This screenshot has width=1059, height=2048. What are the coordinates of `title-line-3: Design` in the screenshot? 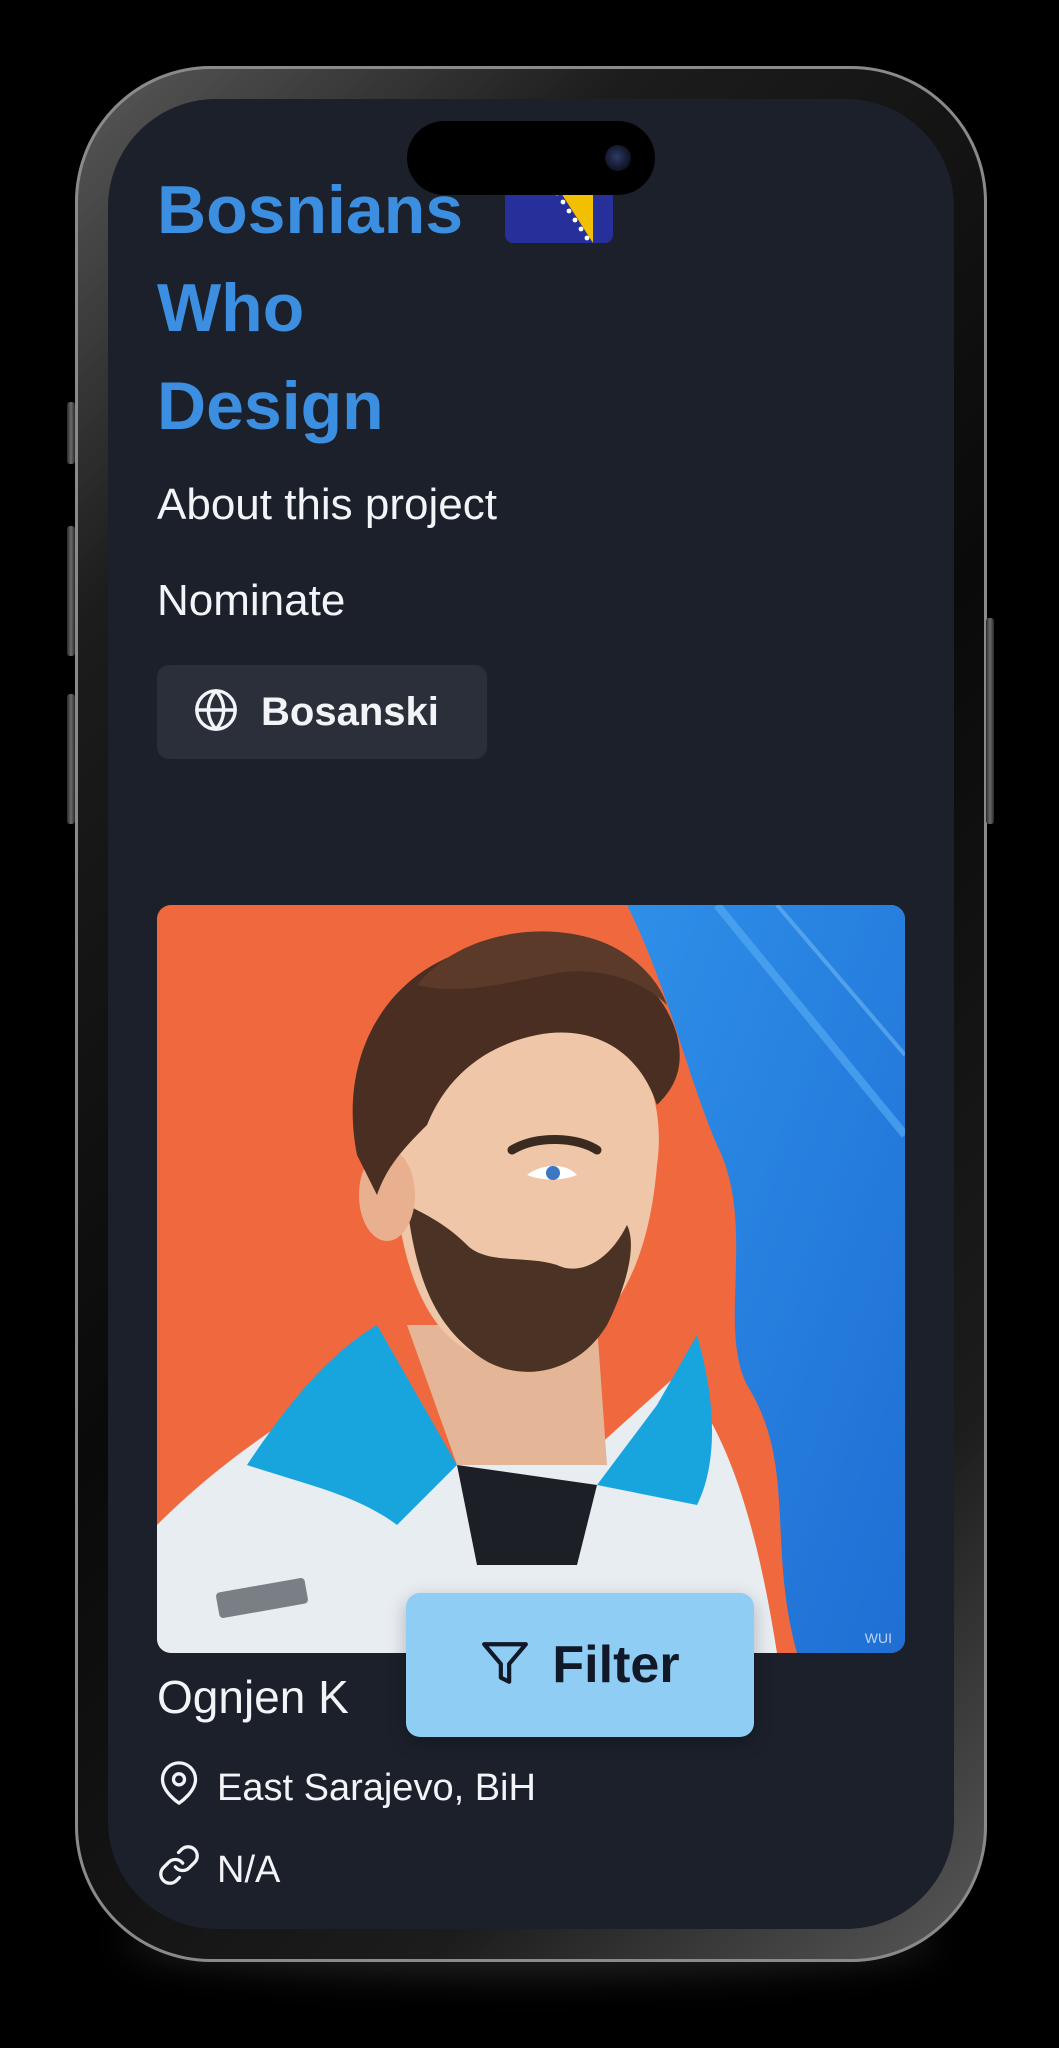 It's located at (270, 406).